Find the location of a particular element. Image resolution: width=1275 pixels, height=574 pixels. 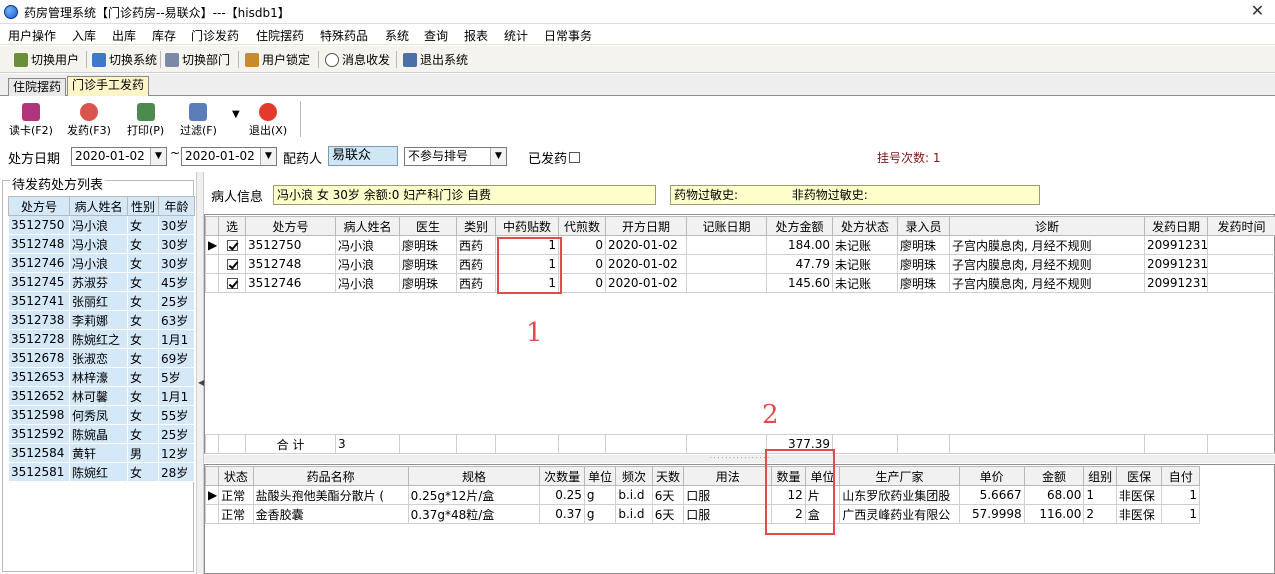

date-to-picker: 2020-01-02 ▼ is located at coordinates (229, 156).